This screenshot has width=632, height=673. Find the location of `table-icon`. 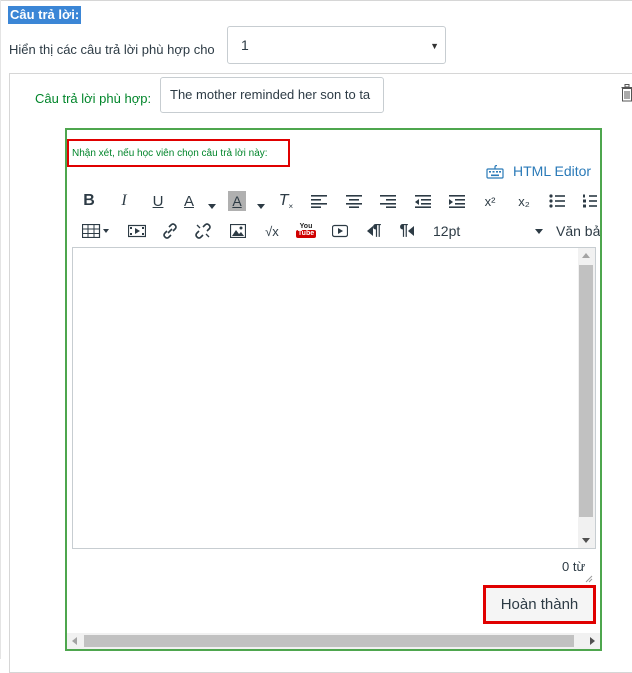

table-icon is located at coordinates (96, 231).